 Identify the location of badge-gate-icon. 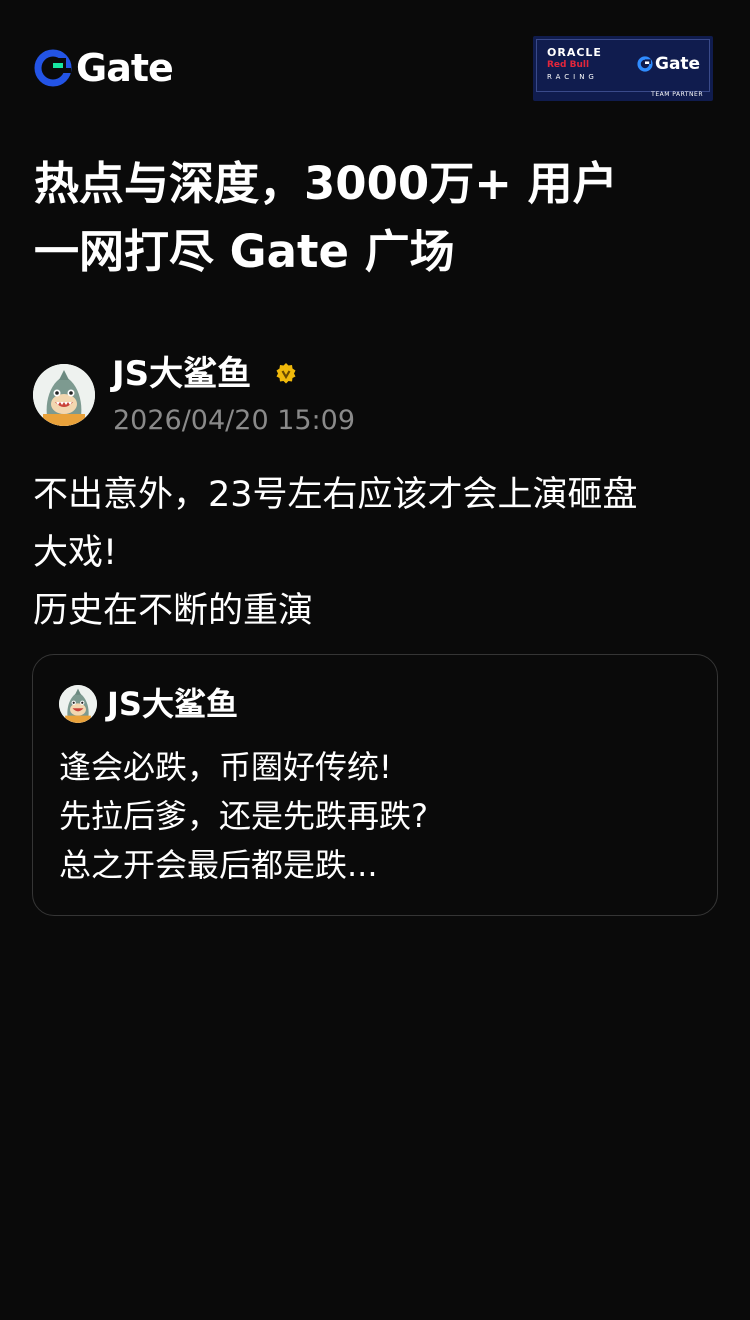
(645, 64).